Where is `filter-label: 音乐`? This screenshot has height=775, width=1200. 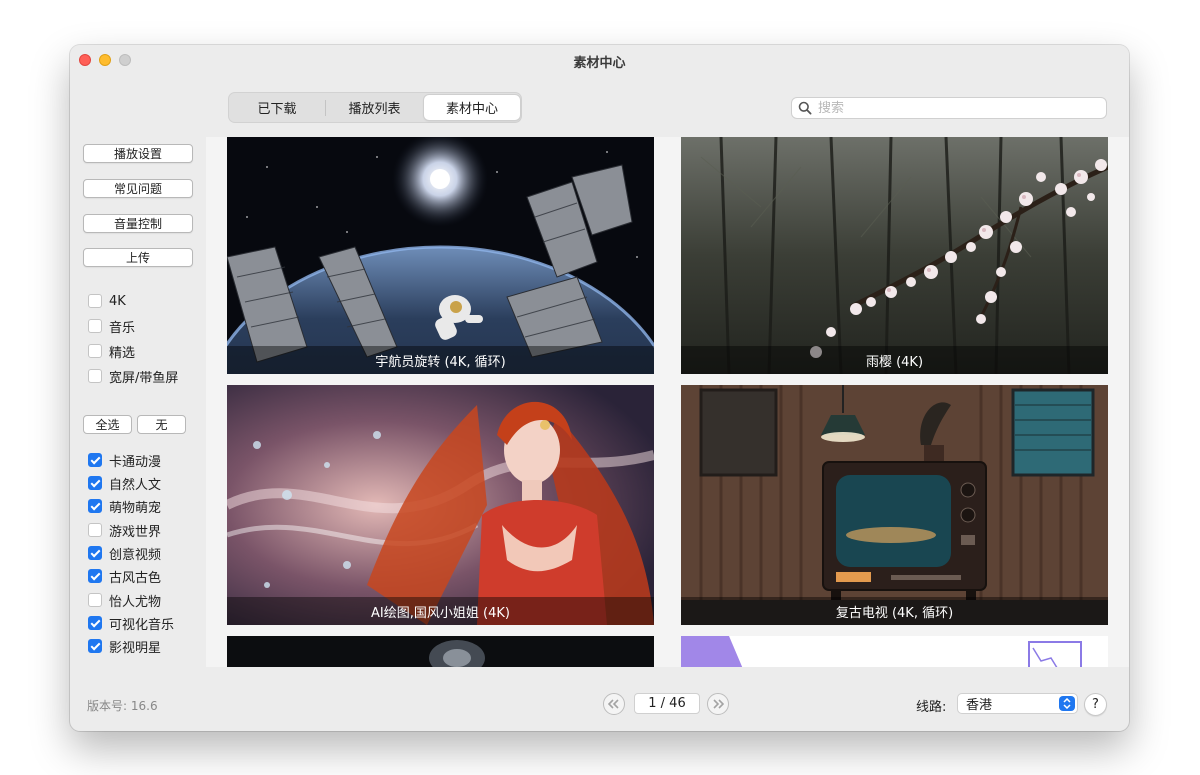 filter-label: 音乐 is located at coordinates (122, 328).